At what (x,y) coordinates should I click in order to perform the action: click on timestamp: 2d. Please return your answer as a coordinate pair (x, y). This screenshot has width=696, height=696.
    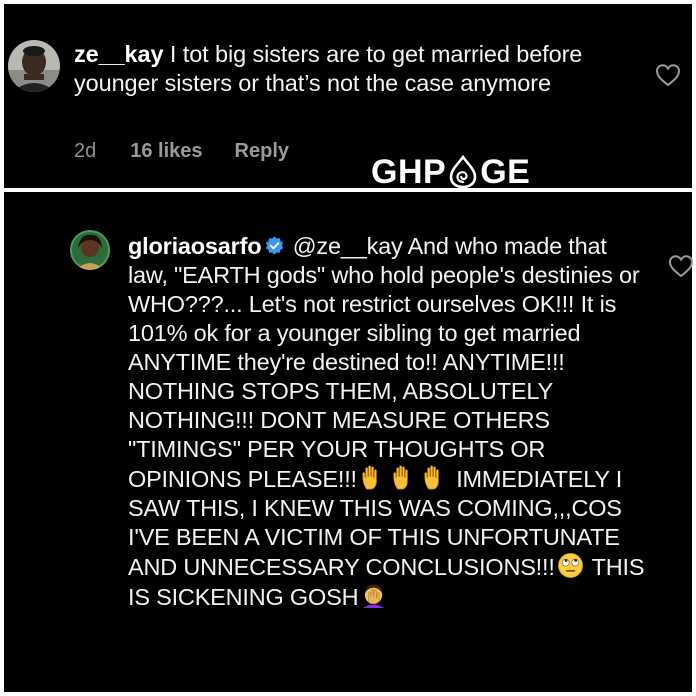
    Looking at the image, I should click on (85, 151).